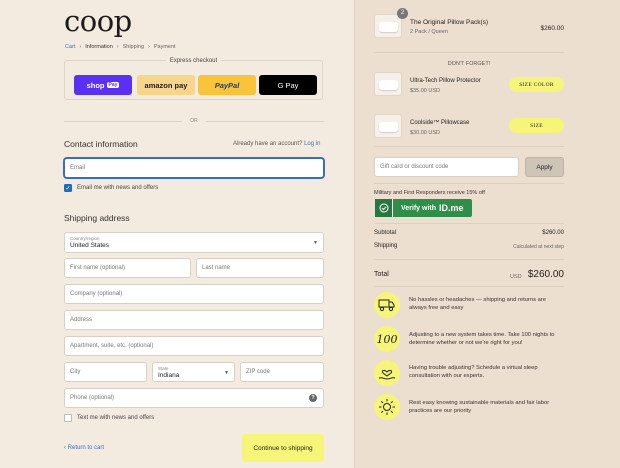 The height and width of the screenshot is (468, 620). Describe the element at coordinates (78, 168) in the screenshot. I see `email-placeholder: Email` at that location.